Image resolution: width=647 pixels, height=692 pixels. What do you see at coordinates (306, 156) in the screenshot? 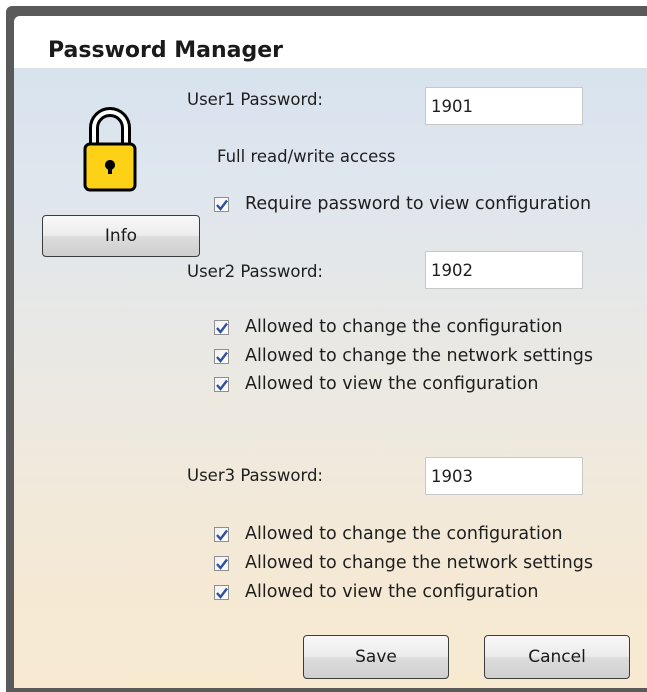
I see `user1-access-description: Full read/write access` at bounding box center [306, 156].